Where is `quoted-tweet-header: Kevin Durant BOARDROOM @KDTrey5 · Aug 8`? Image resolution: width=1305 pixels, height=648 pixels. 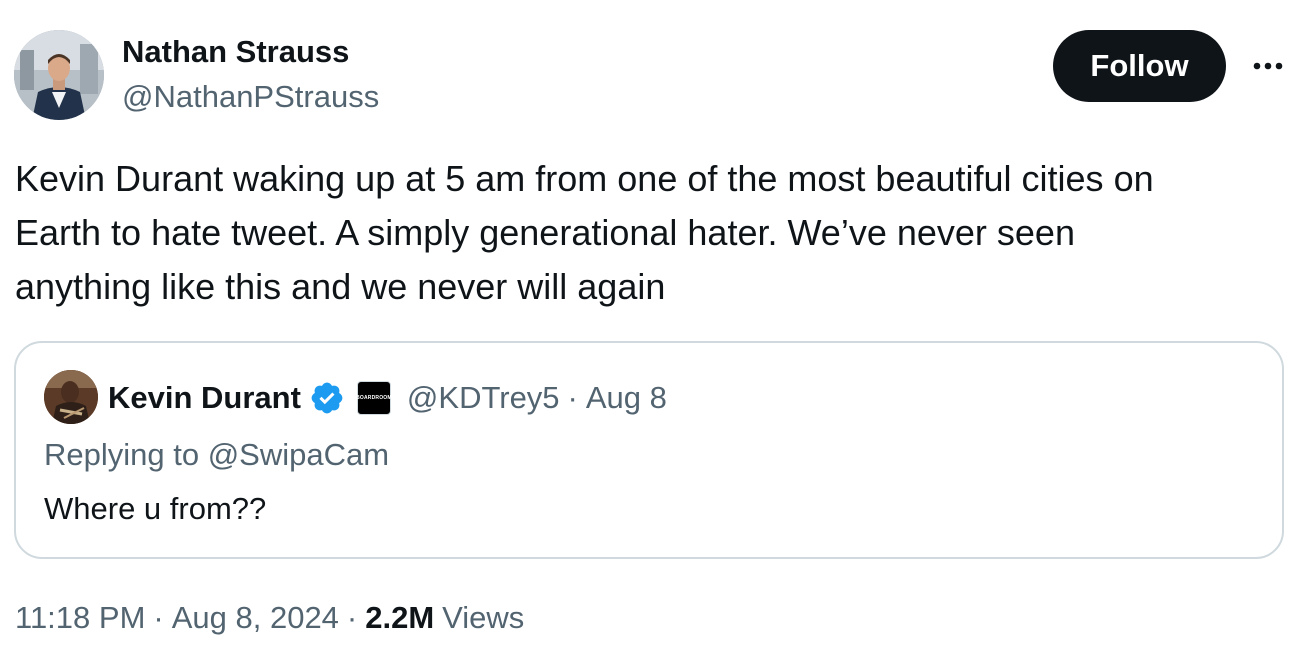
quoted-tweet-header: Kevin Durant BOARDROOM @KDTrey5 · Aug 8 is located at coordinates (387, 398).